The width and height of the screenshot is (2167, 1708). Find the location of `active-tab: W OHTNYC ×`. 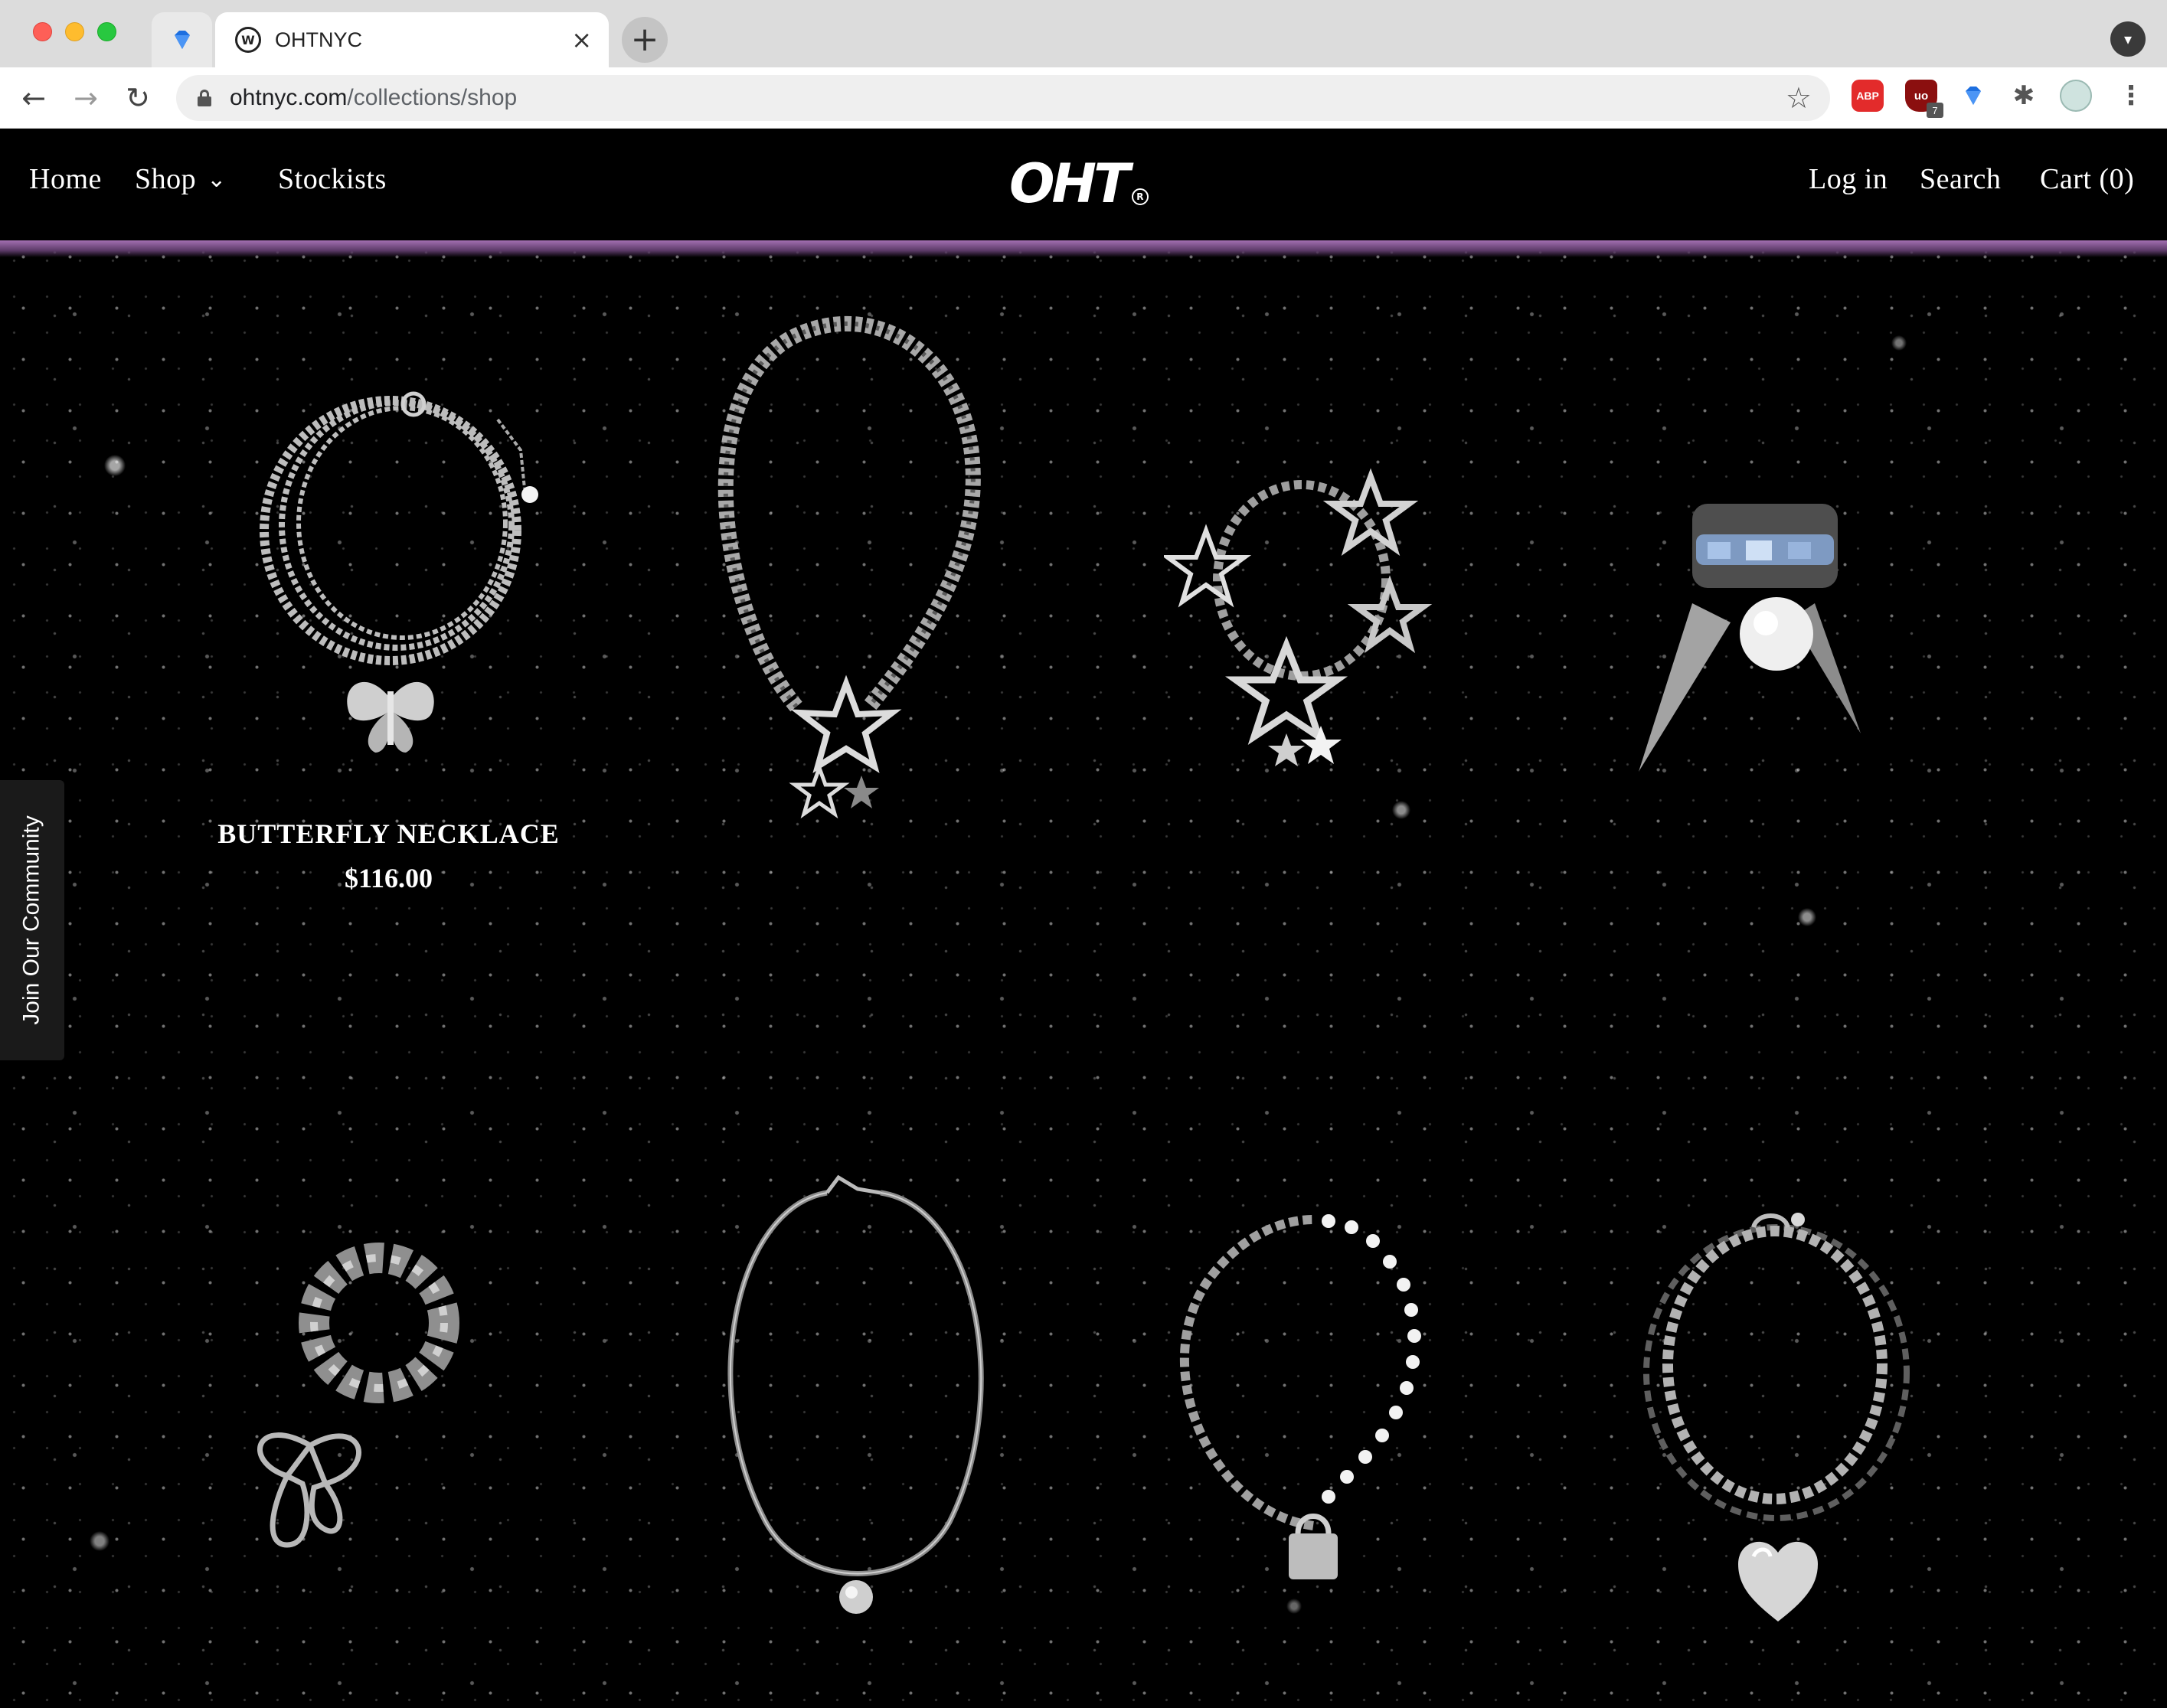

active-tab: W OHTNYC × is located at coordinates (412, 39).